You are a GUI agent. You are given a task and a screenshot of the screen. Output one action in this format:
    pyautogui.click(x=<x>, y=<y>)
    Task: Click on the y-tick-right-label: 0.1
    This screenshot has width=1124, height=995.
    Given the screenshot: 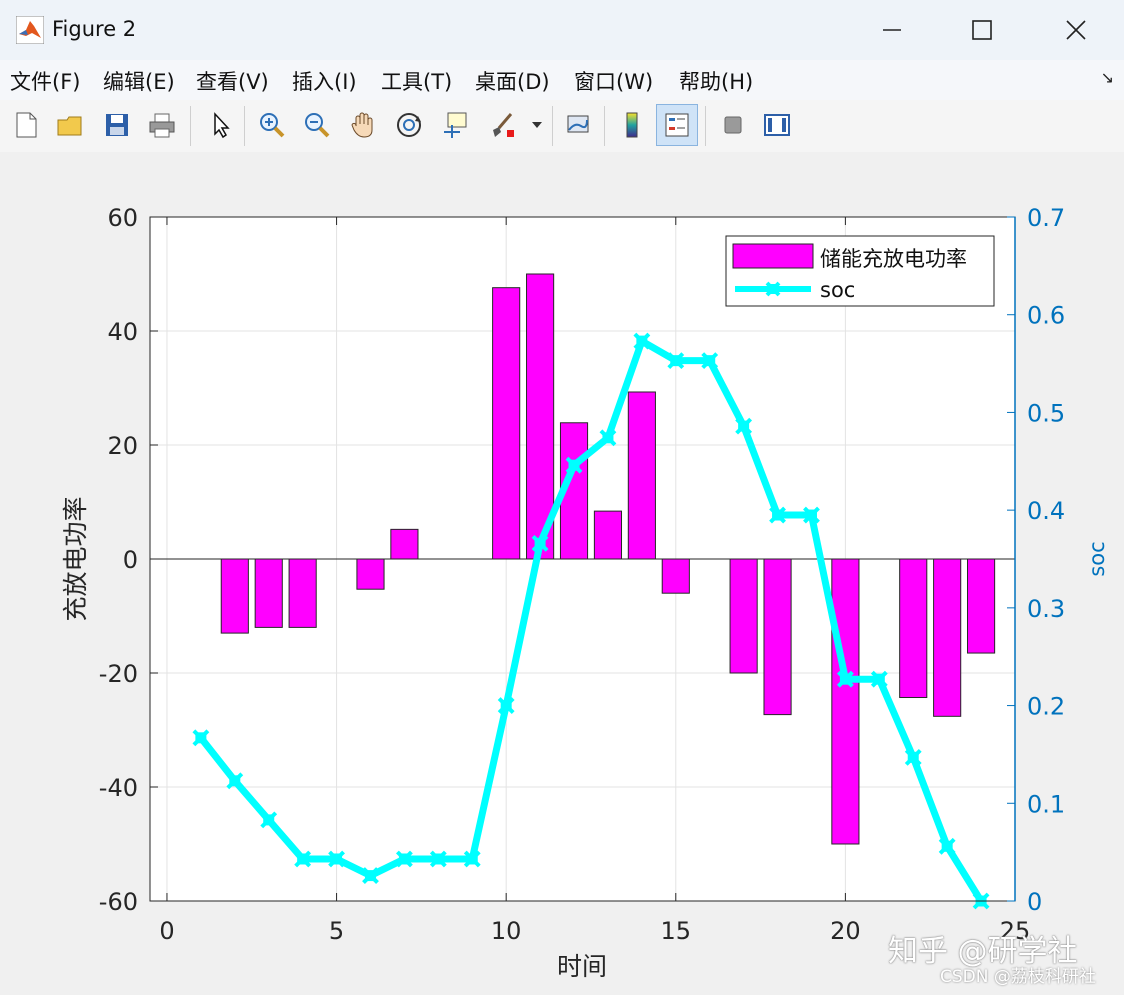 What is the action you would take?
    pyautogui.click(x=1046, y=804)
    